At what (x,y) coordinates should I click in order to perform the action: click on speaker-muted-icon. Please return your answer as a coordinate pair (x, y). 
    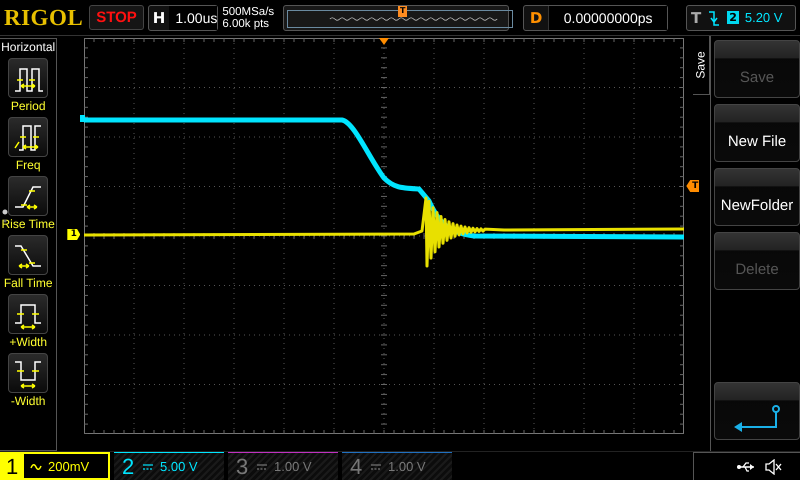
    Looking at the image, I should click on (773, 466).